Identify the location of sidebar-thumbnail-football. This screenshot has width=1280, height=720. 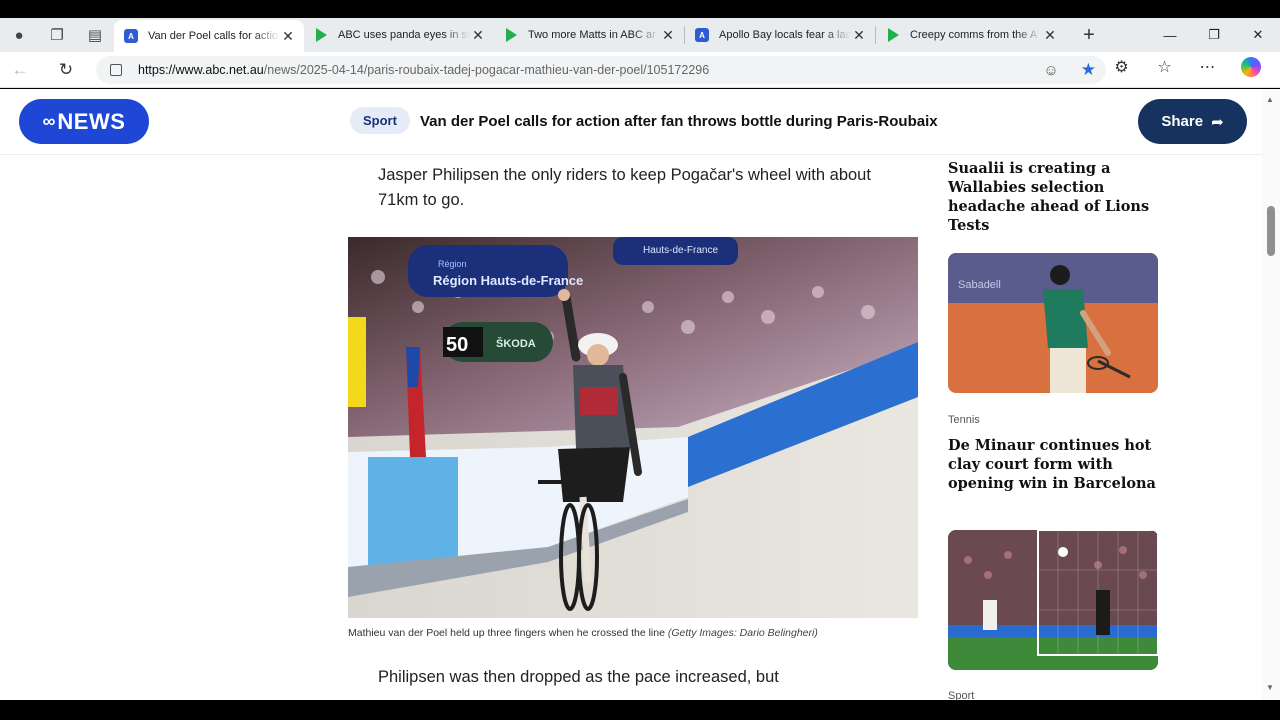
(1053, 600).